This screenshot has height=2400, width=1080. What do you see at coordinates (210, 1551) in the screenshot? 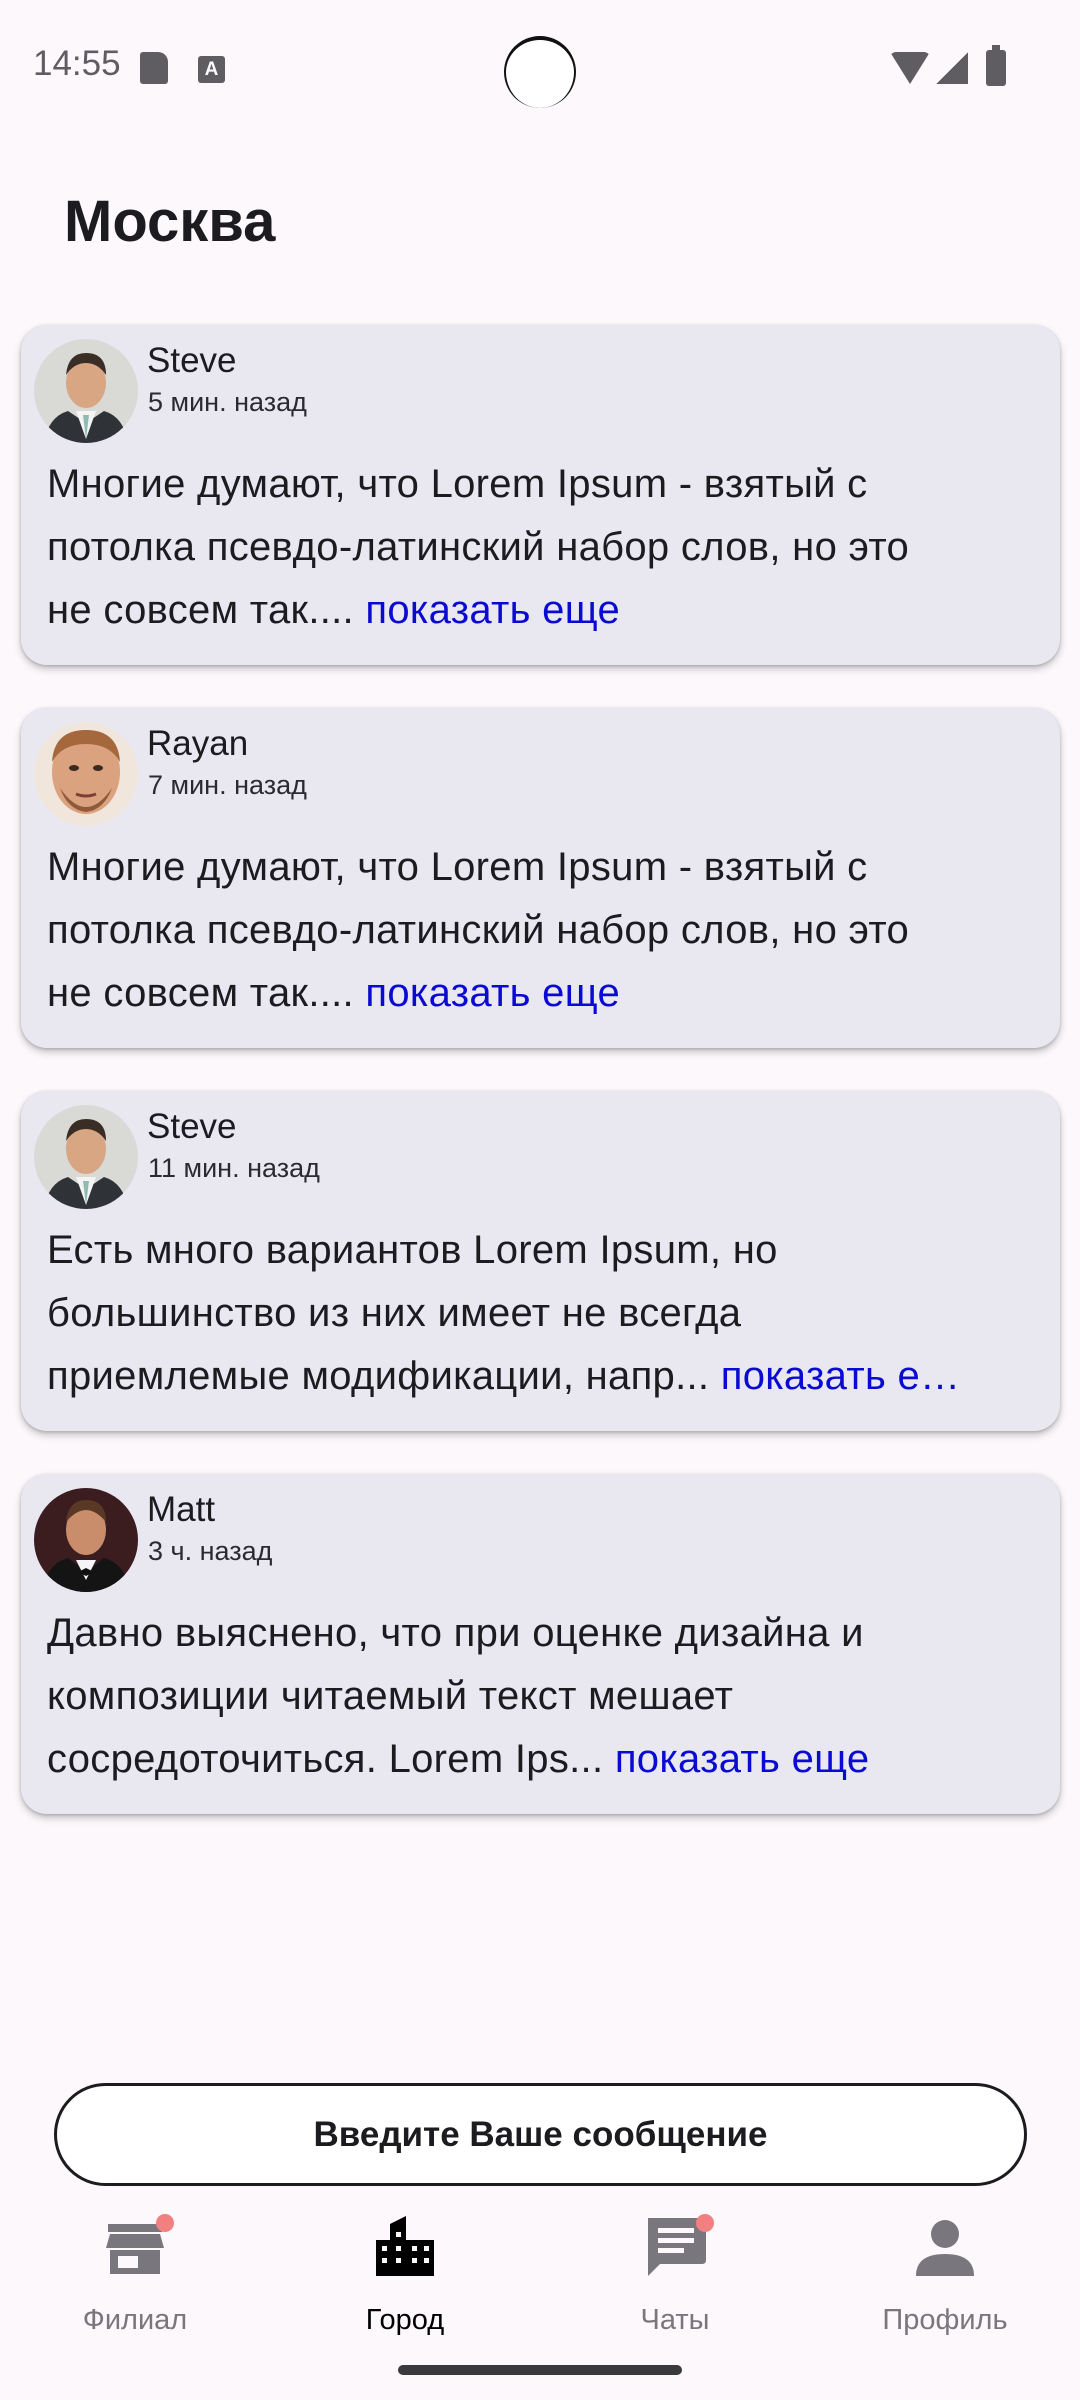
I see `post-time: 3 ч. назад` at bounding box center [210, 1551].